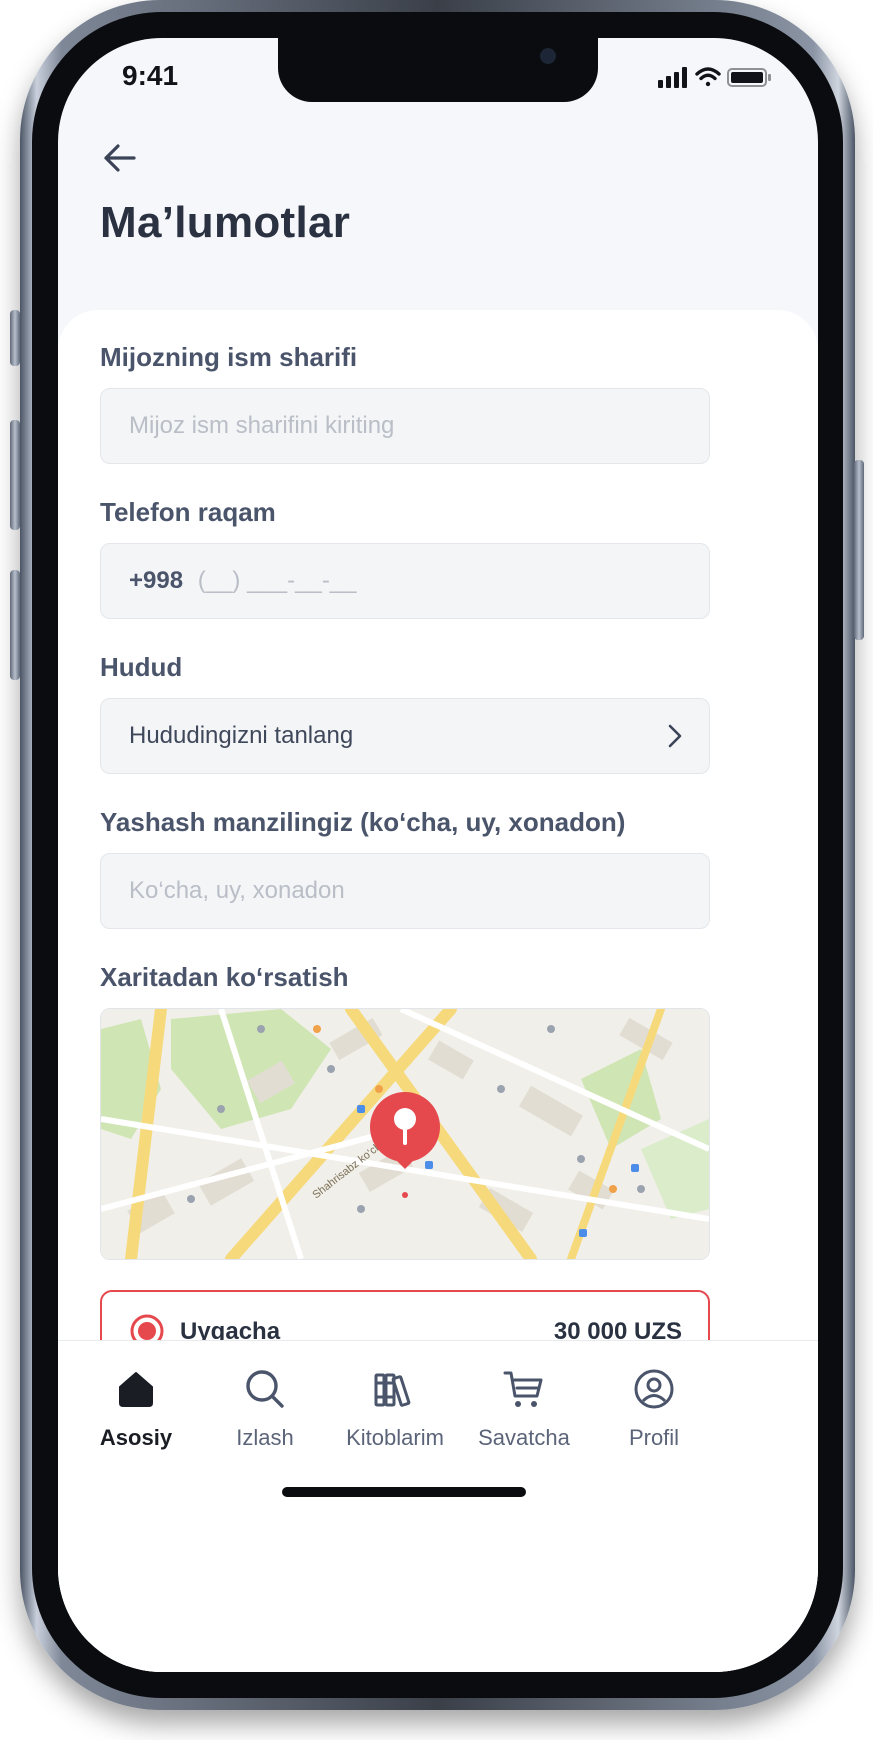  I want to click on region-select: Hududingizni tanlang, so click(405, 736).